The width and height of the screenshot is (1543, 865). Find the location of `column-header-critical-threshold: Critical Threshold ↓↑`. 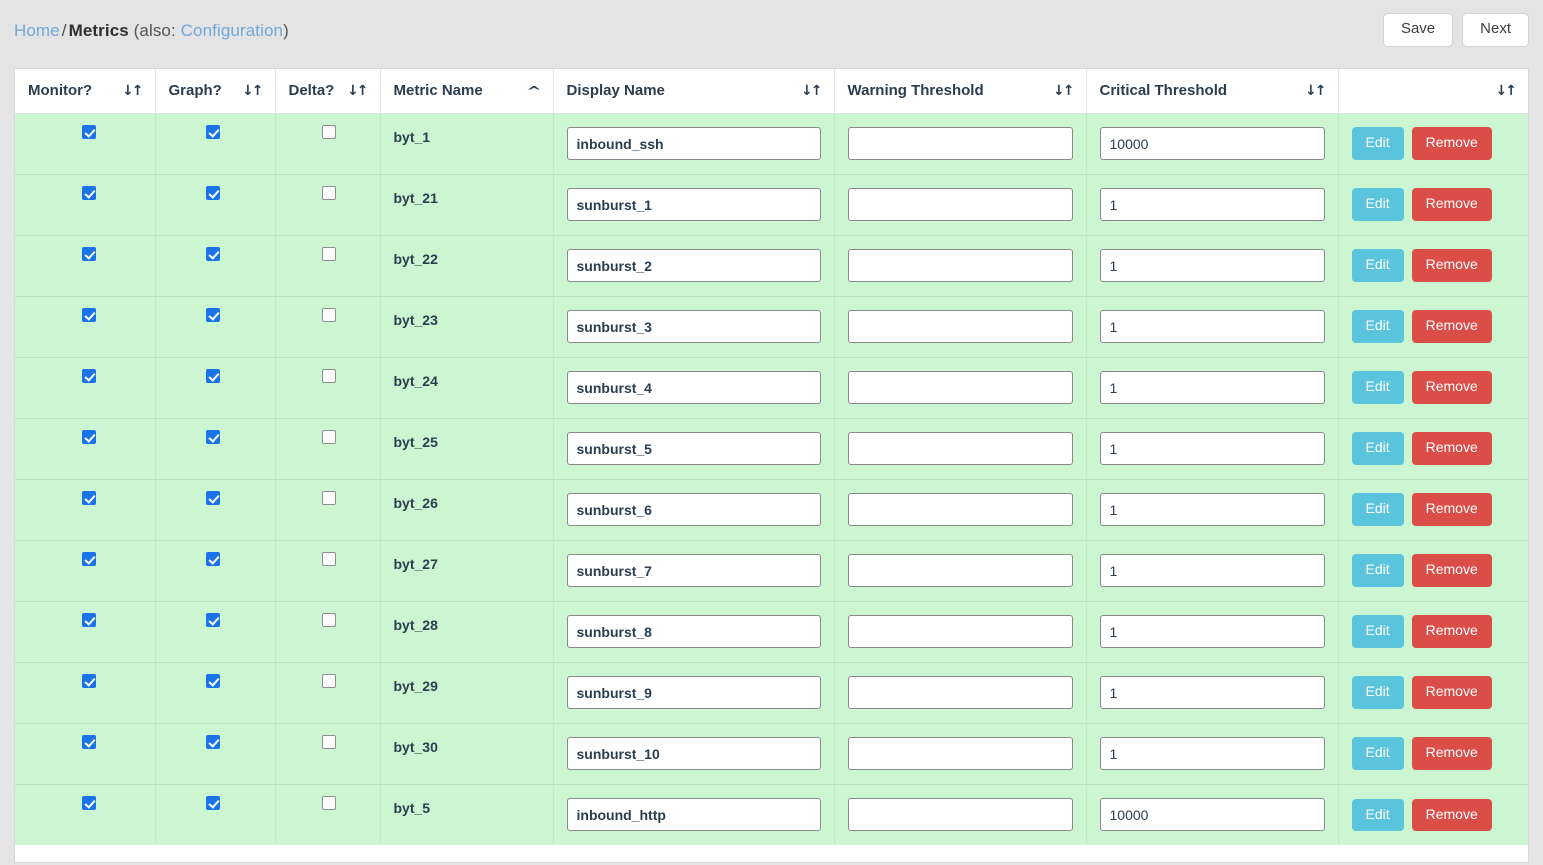

column-header-critical-threshold: Critical Threshold ↓↑ is located at coordinates (1212, 91).